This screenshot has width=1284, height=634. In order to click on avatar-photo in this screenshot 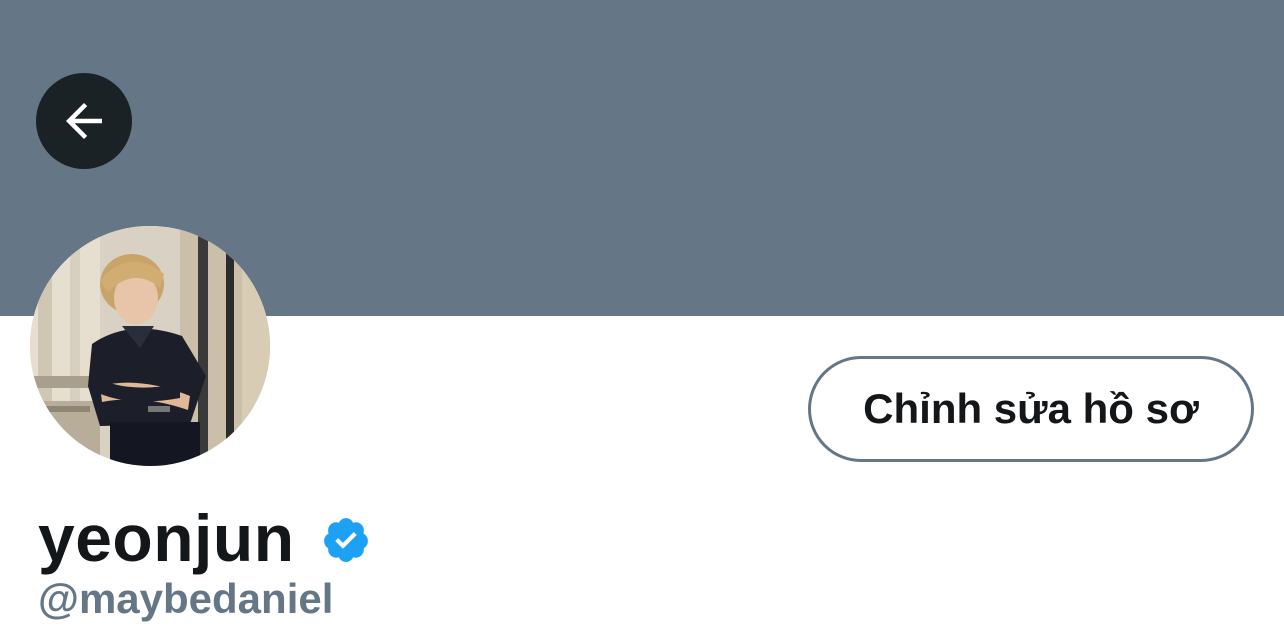, I will do `click(150, 346)`.